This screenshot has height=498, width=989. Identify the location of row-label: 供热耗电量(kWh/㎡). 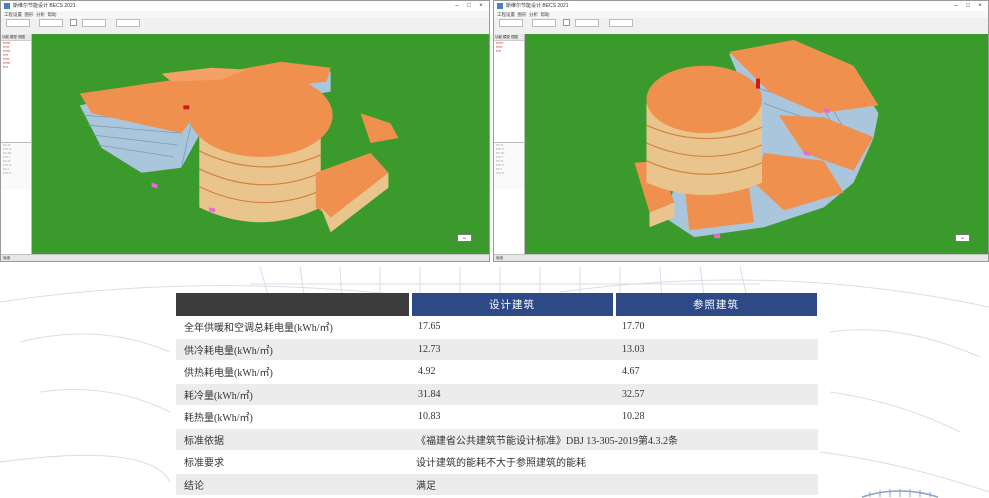
(293, 372).